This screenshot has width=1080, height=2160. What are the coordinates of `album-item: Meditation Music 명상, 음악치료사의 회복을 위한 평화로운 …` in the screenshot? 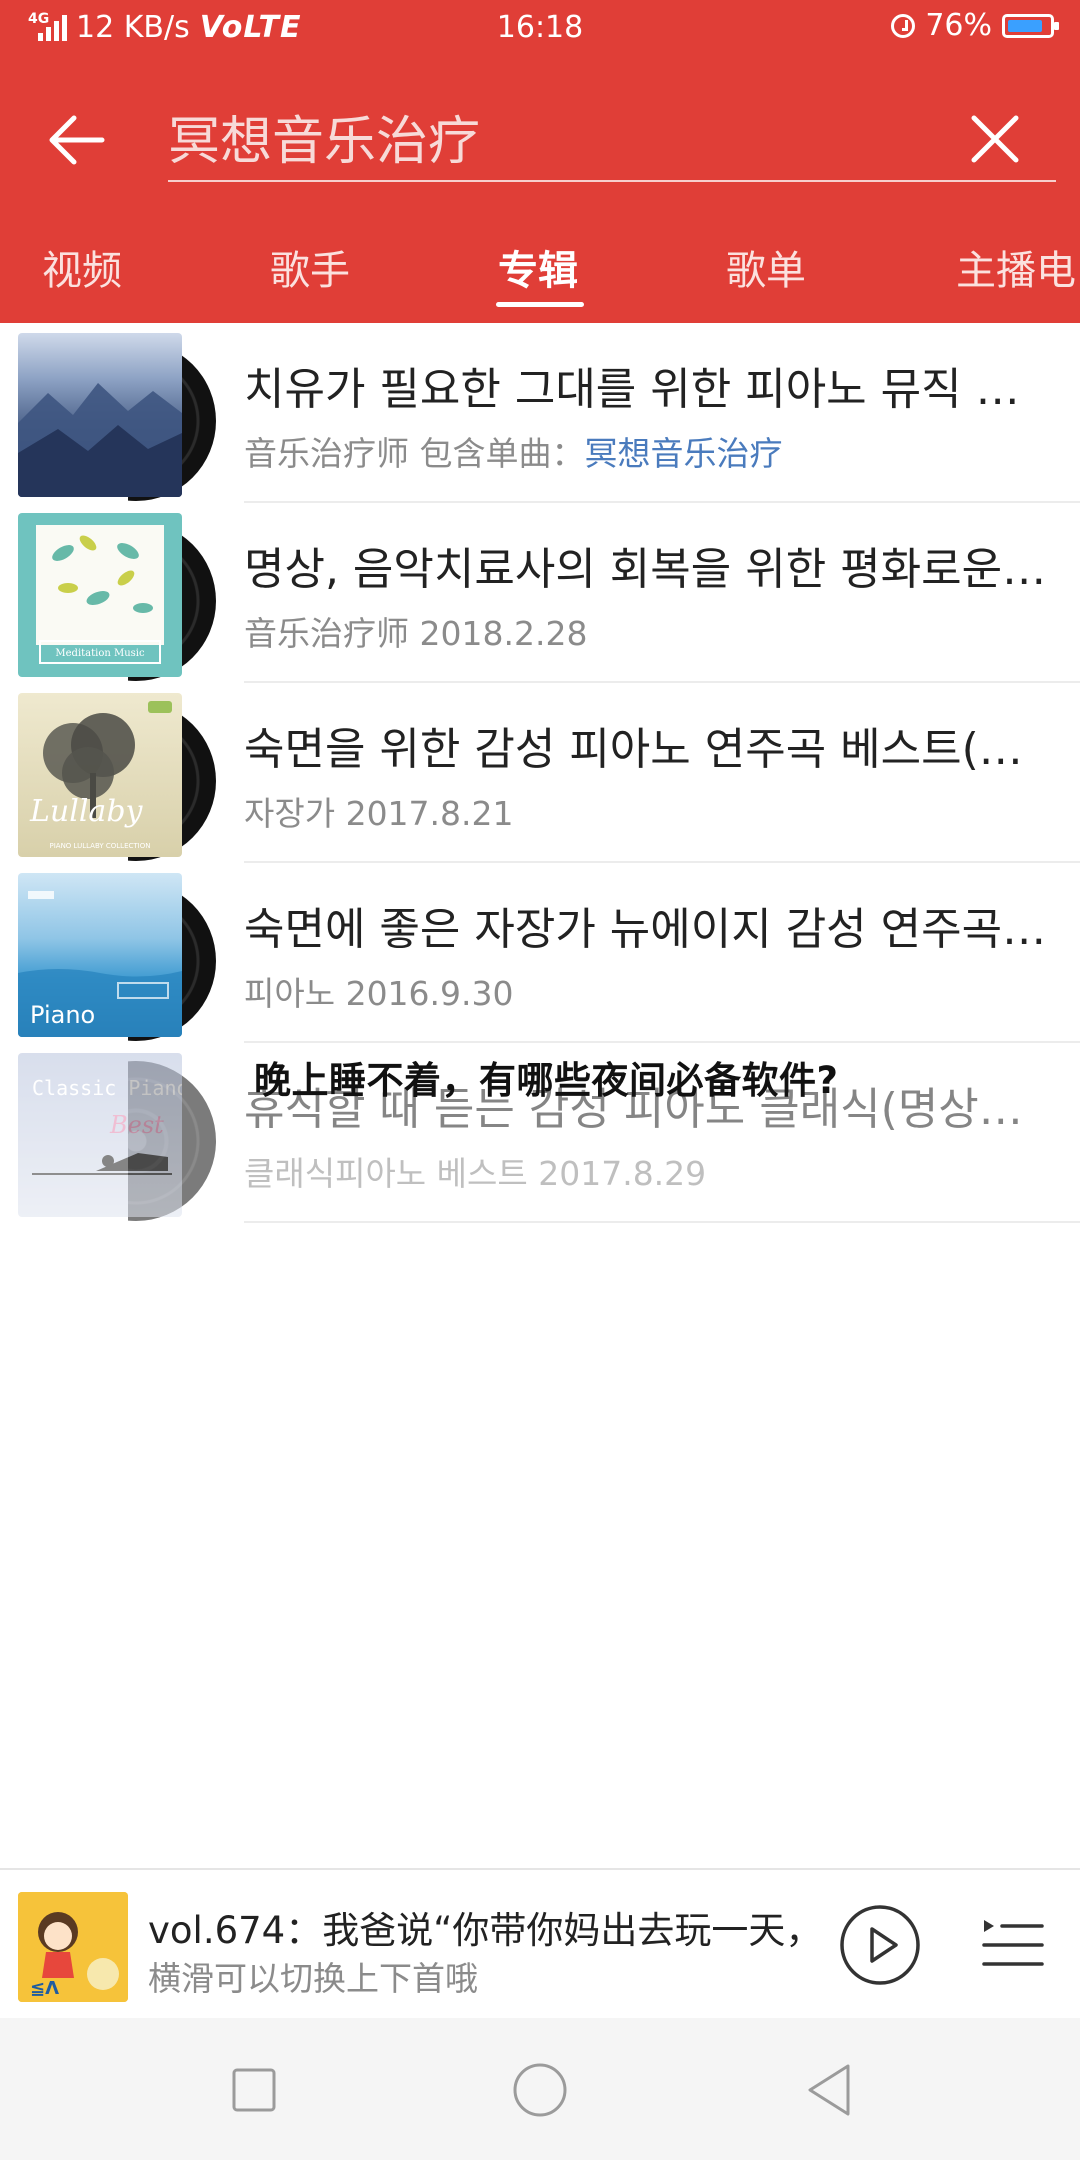 It's located at (540, 593).